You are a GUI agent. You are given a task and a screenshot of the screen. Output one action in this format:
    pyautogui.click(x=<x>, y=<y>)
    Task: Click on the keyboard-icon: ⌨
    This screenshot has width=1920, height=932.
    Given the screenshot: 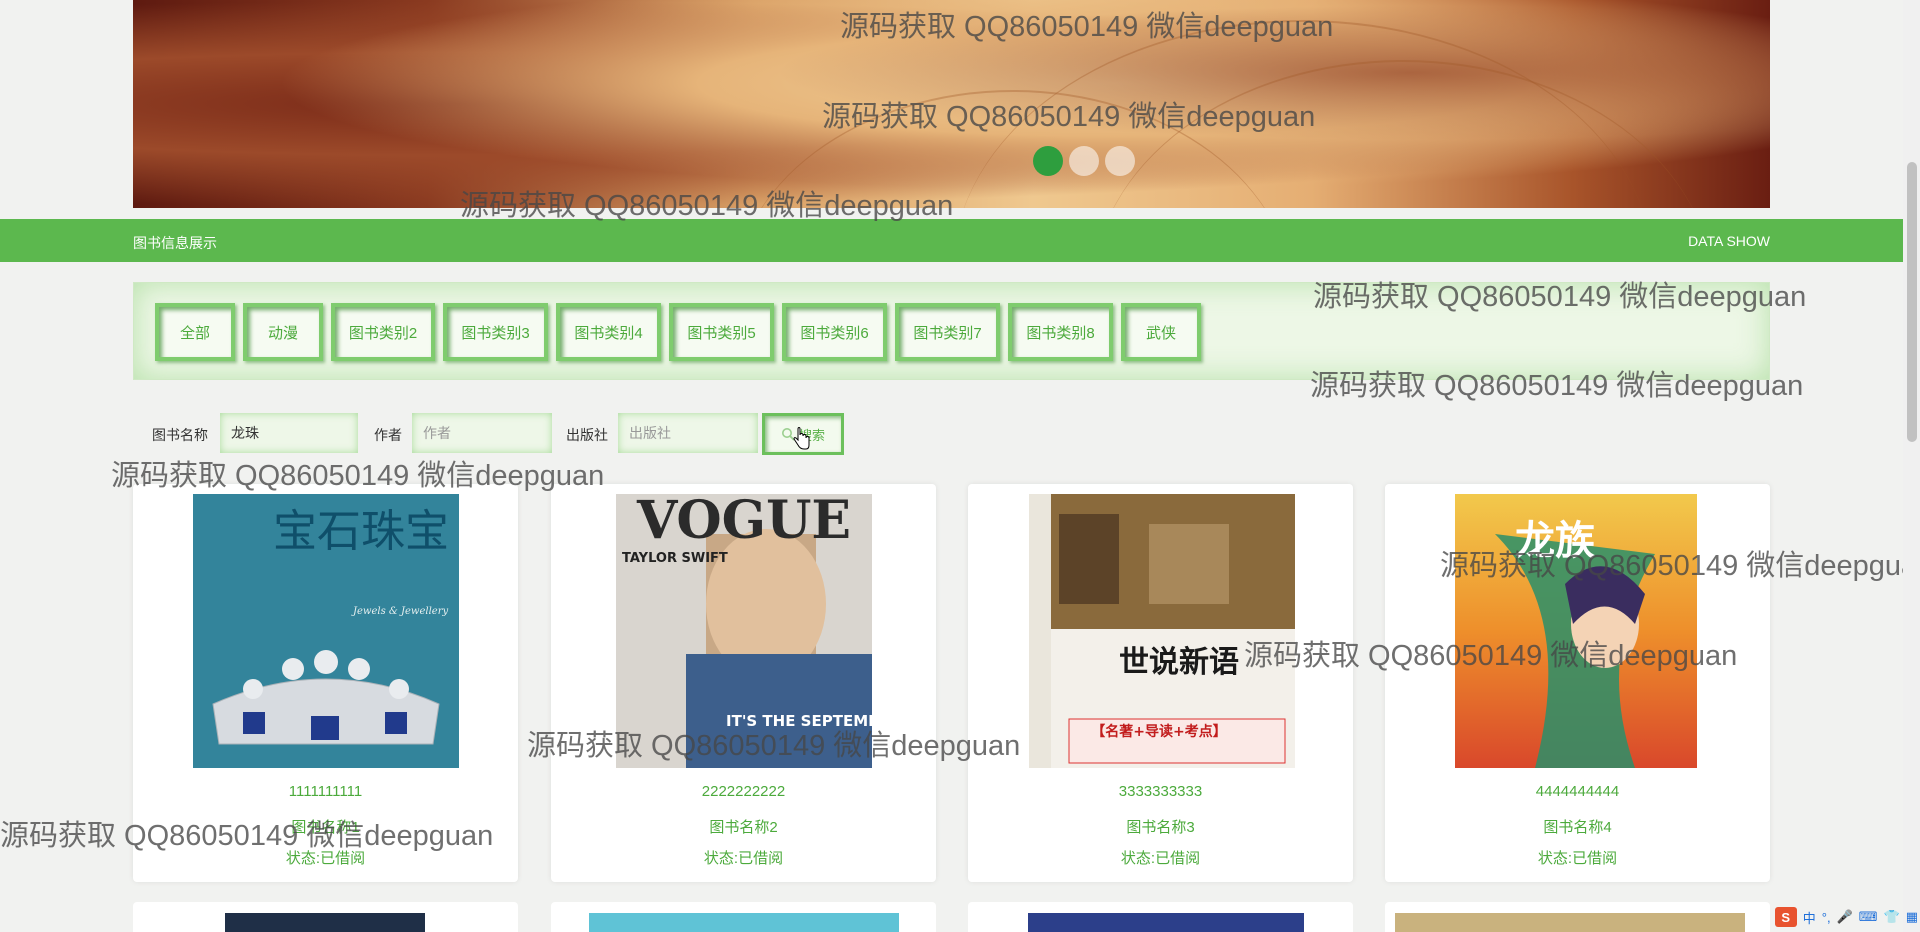 What is the action you would take?
    pyautogui.click(x=1868, y=917)
    